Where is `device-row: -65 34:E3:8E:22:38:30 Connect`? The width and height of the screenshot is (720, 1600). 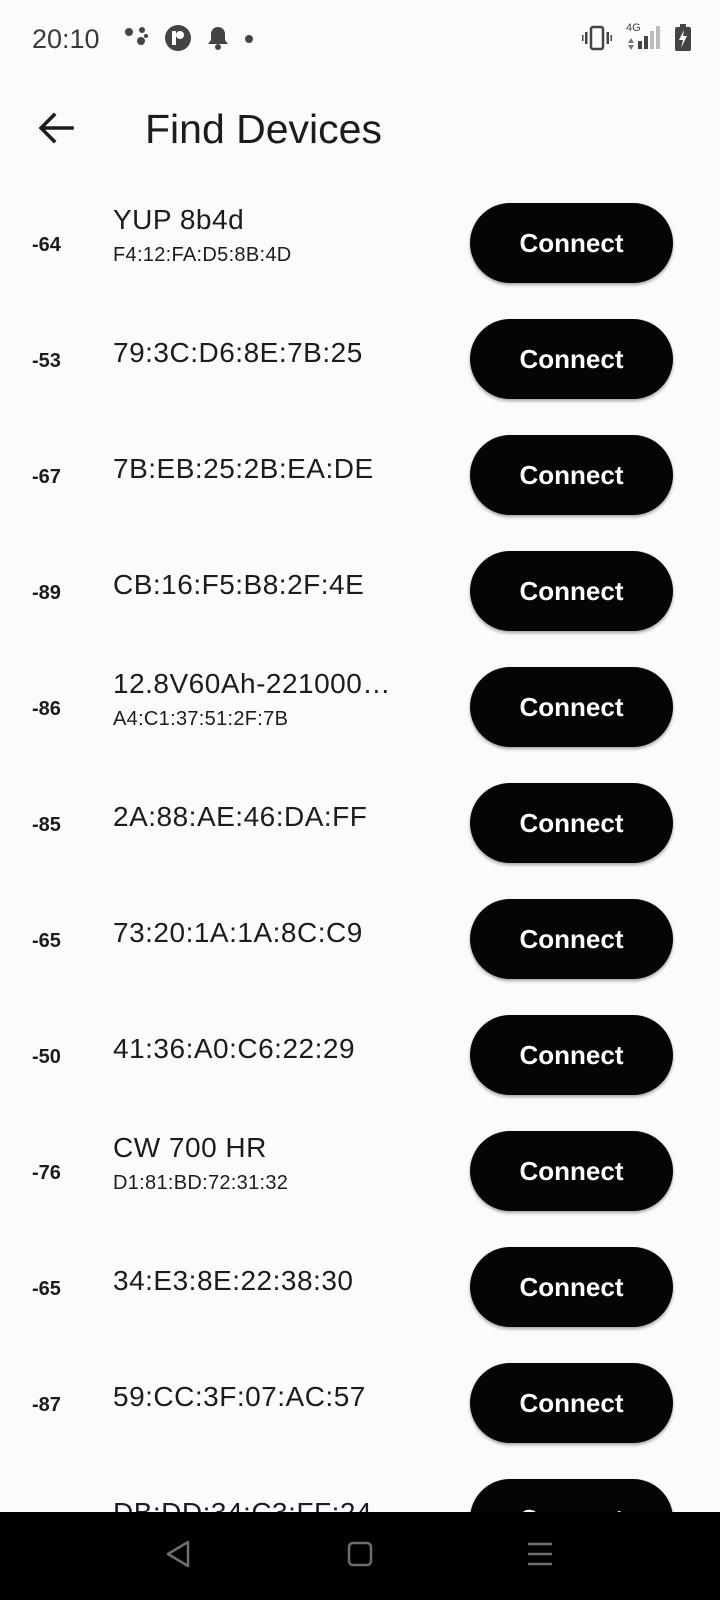 device-row: -65 34:E3:8E:22:38:30 Connect is located at coordinates (360, 1292).